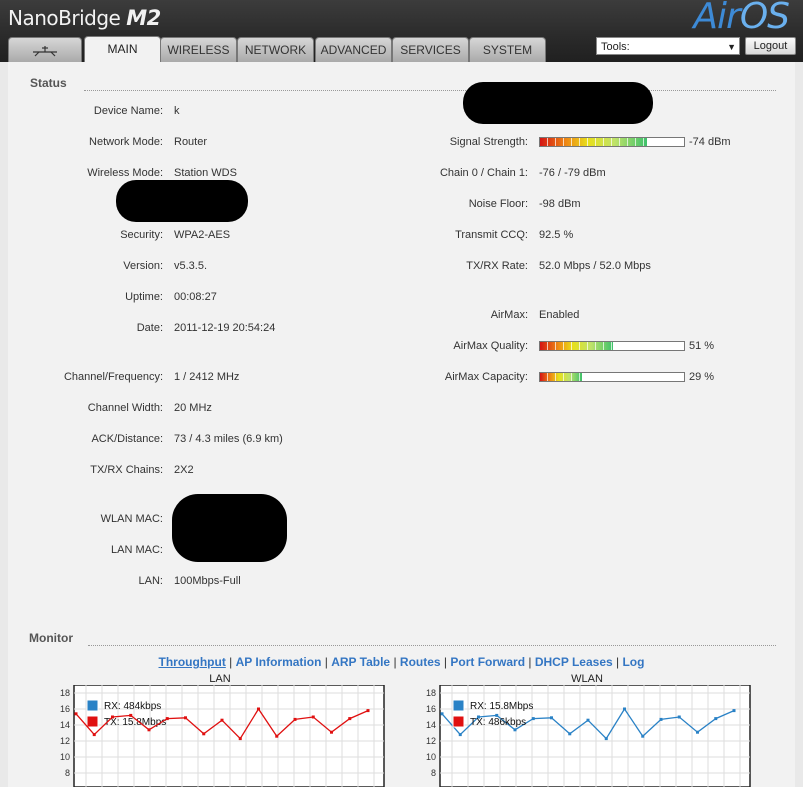 This screenshot has width=803, height=787. Describe the element at coordinates (491, 235) in the screenshot. I see `status-label: Transmit CCQ:` at that location.